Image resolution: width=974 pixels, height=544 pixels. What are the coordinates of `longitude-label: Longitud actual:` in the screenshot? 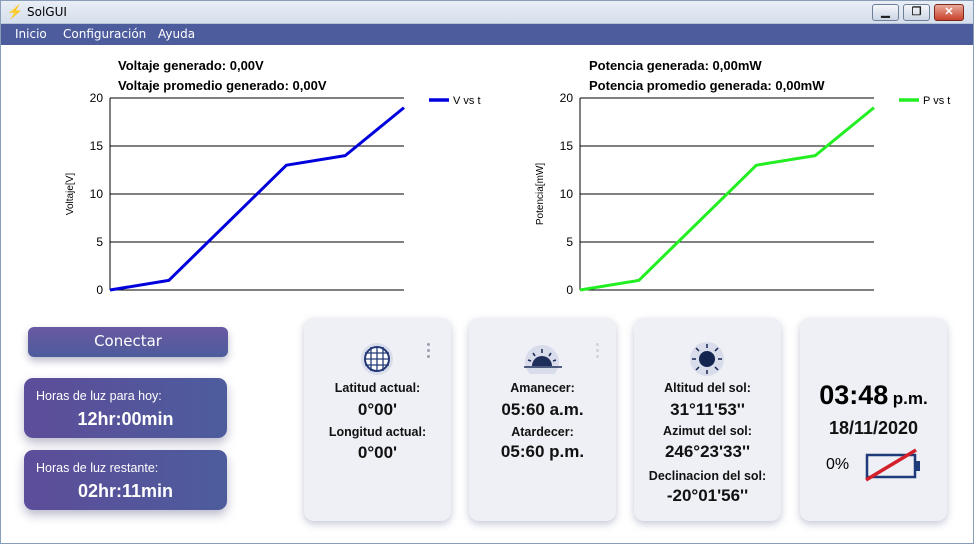 It's located at (377, 432).